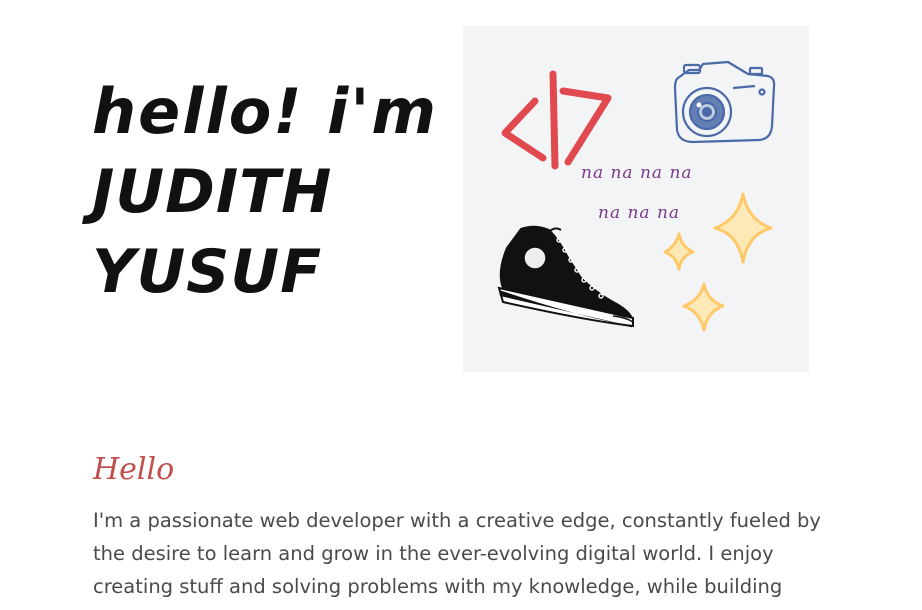 Image resolution: width=922 pixels, height=610 pixels. I want to click on hero-greeting: hello! i'm, so click(265, 111).